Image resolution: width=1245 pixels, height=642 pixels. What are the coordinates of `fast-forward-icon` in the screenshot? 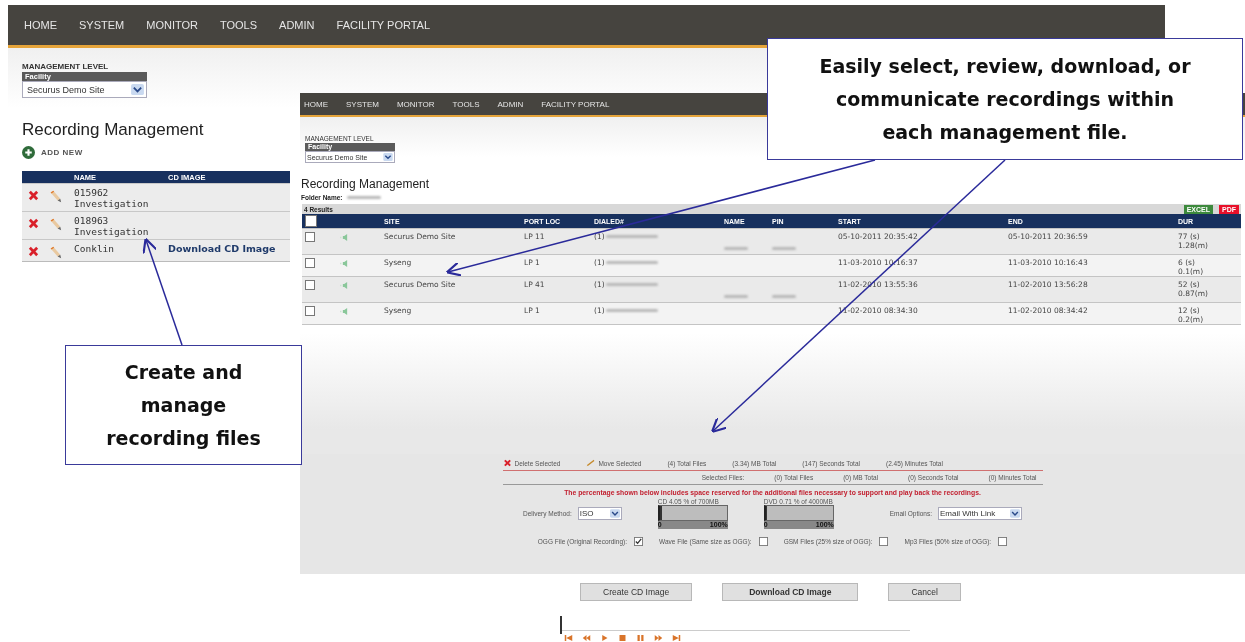 It's located at (658, 638).